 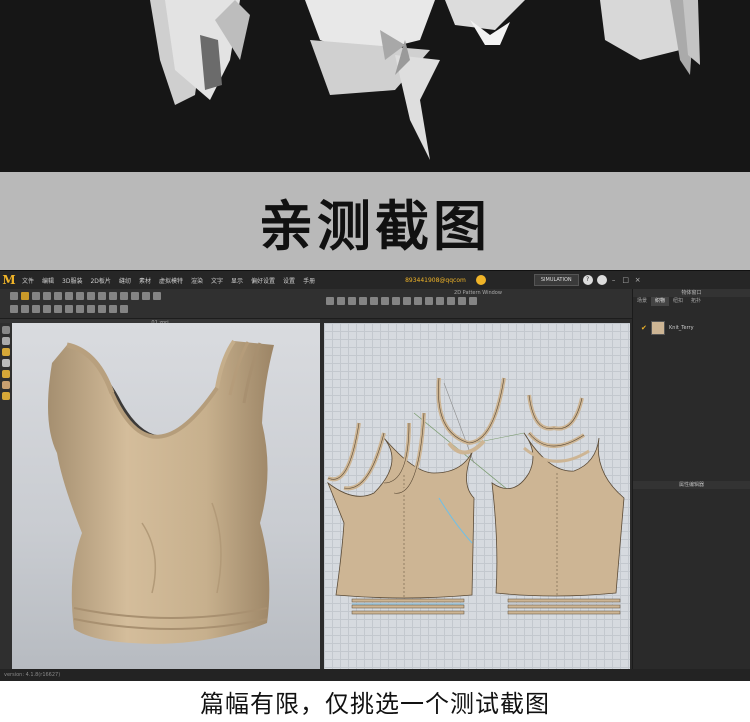 What do you see at coordinates (451, 301) in the screenshot?
I see `fold-arrangement-icon` at bounding box center [451, 301].